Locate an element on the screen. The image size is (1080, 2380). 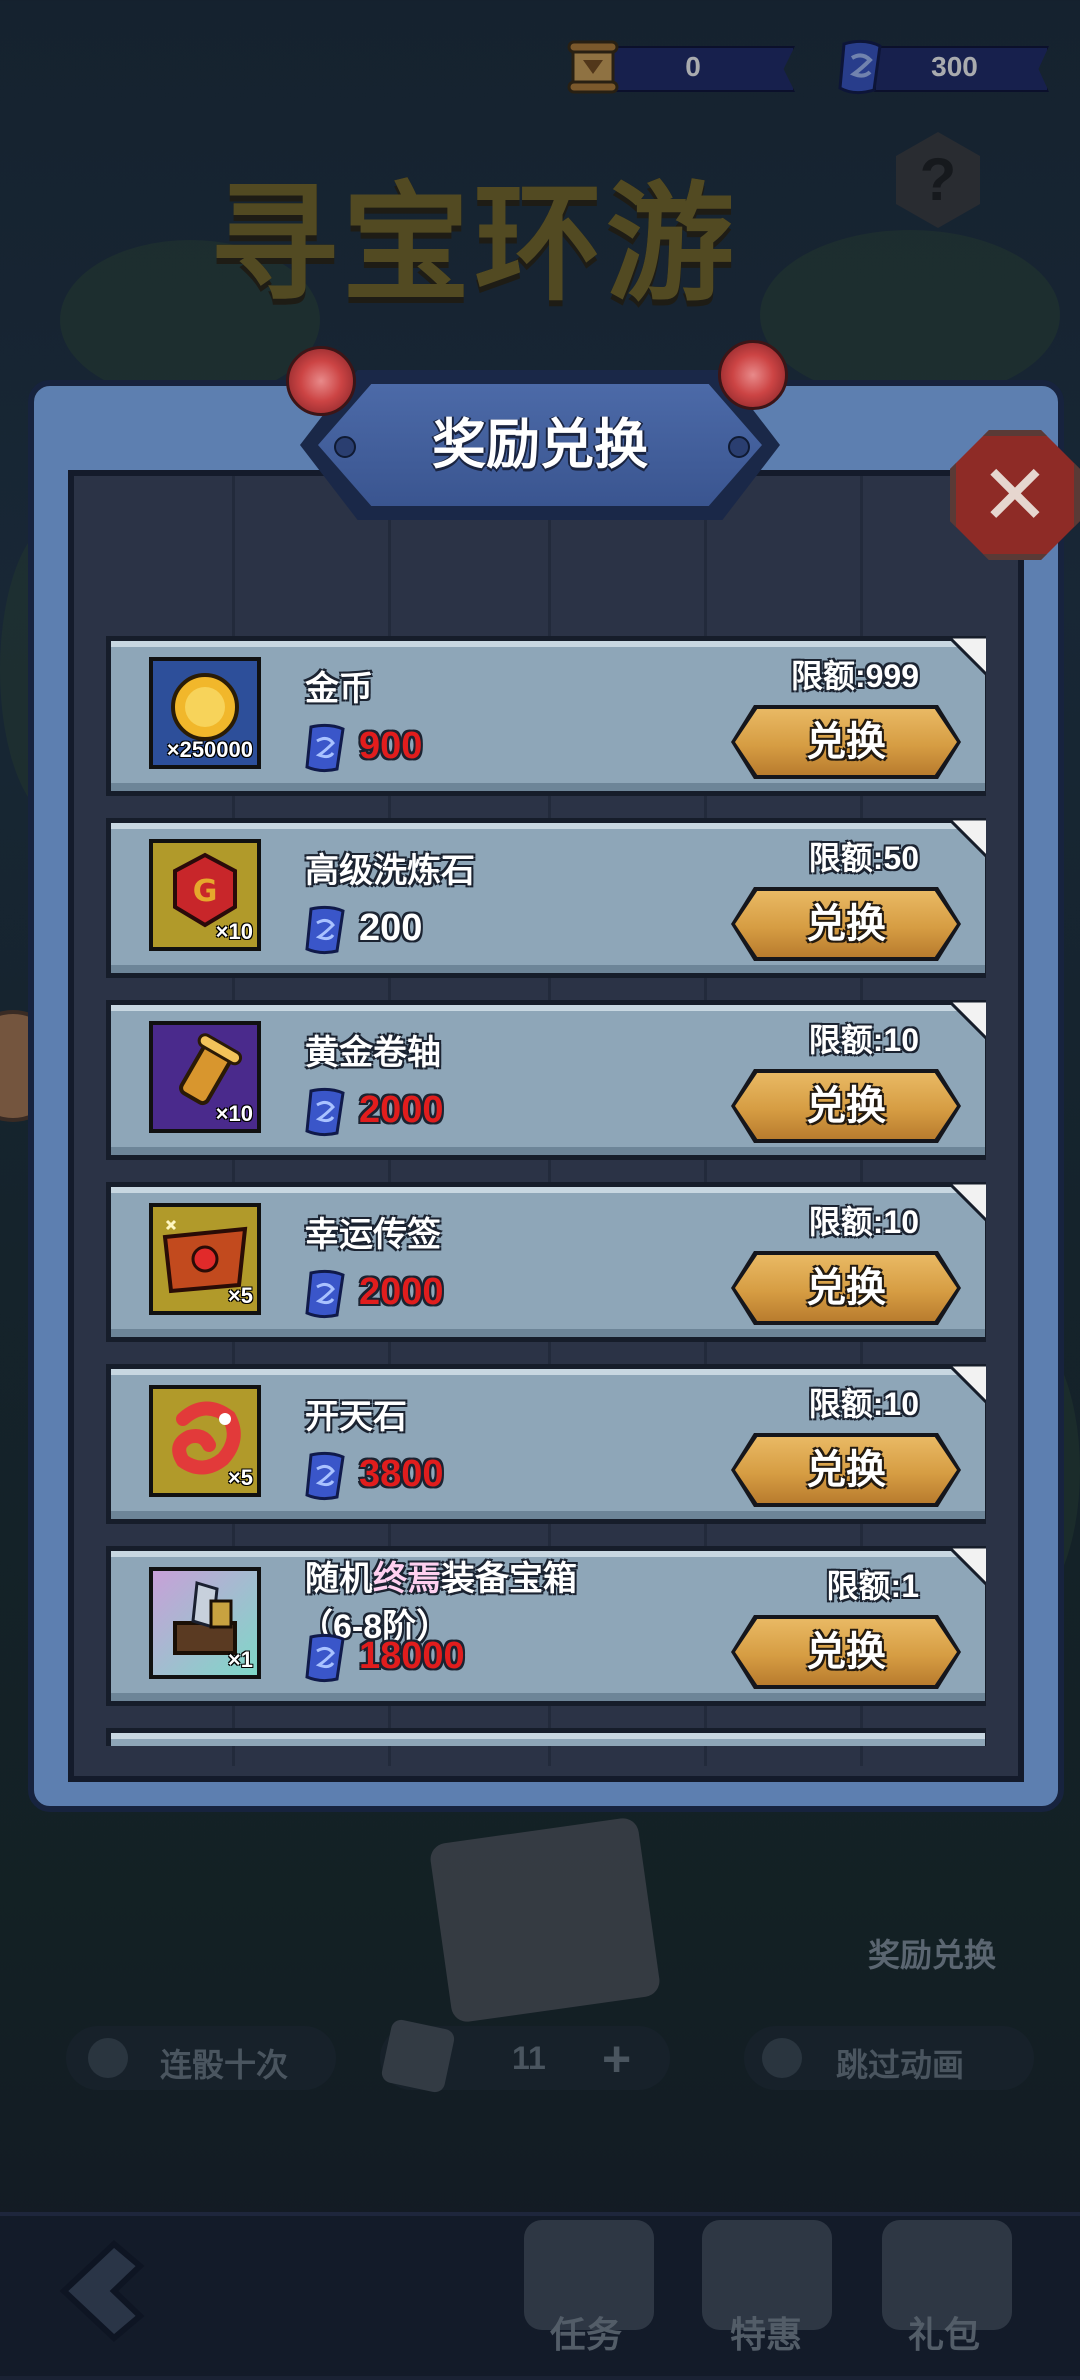
exchange-row: ×1 随机终焉装备宝箱 （6-8阶） 18000 限额:1 兑换 is located at coordinates (546, 1626).